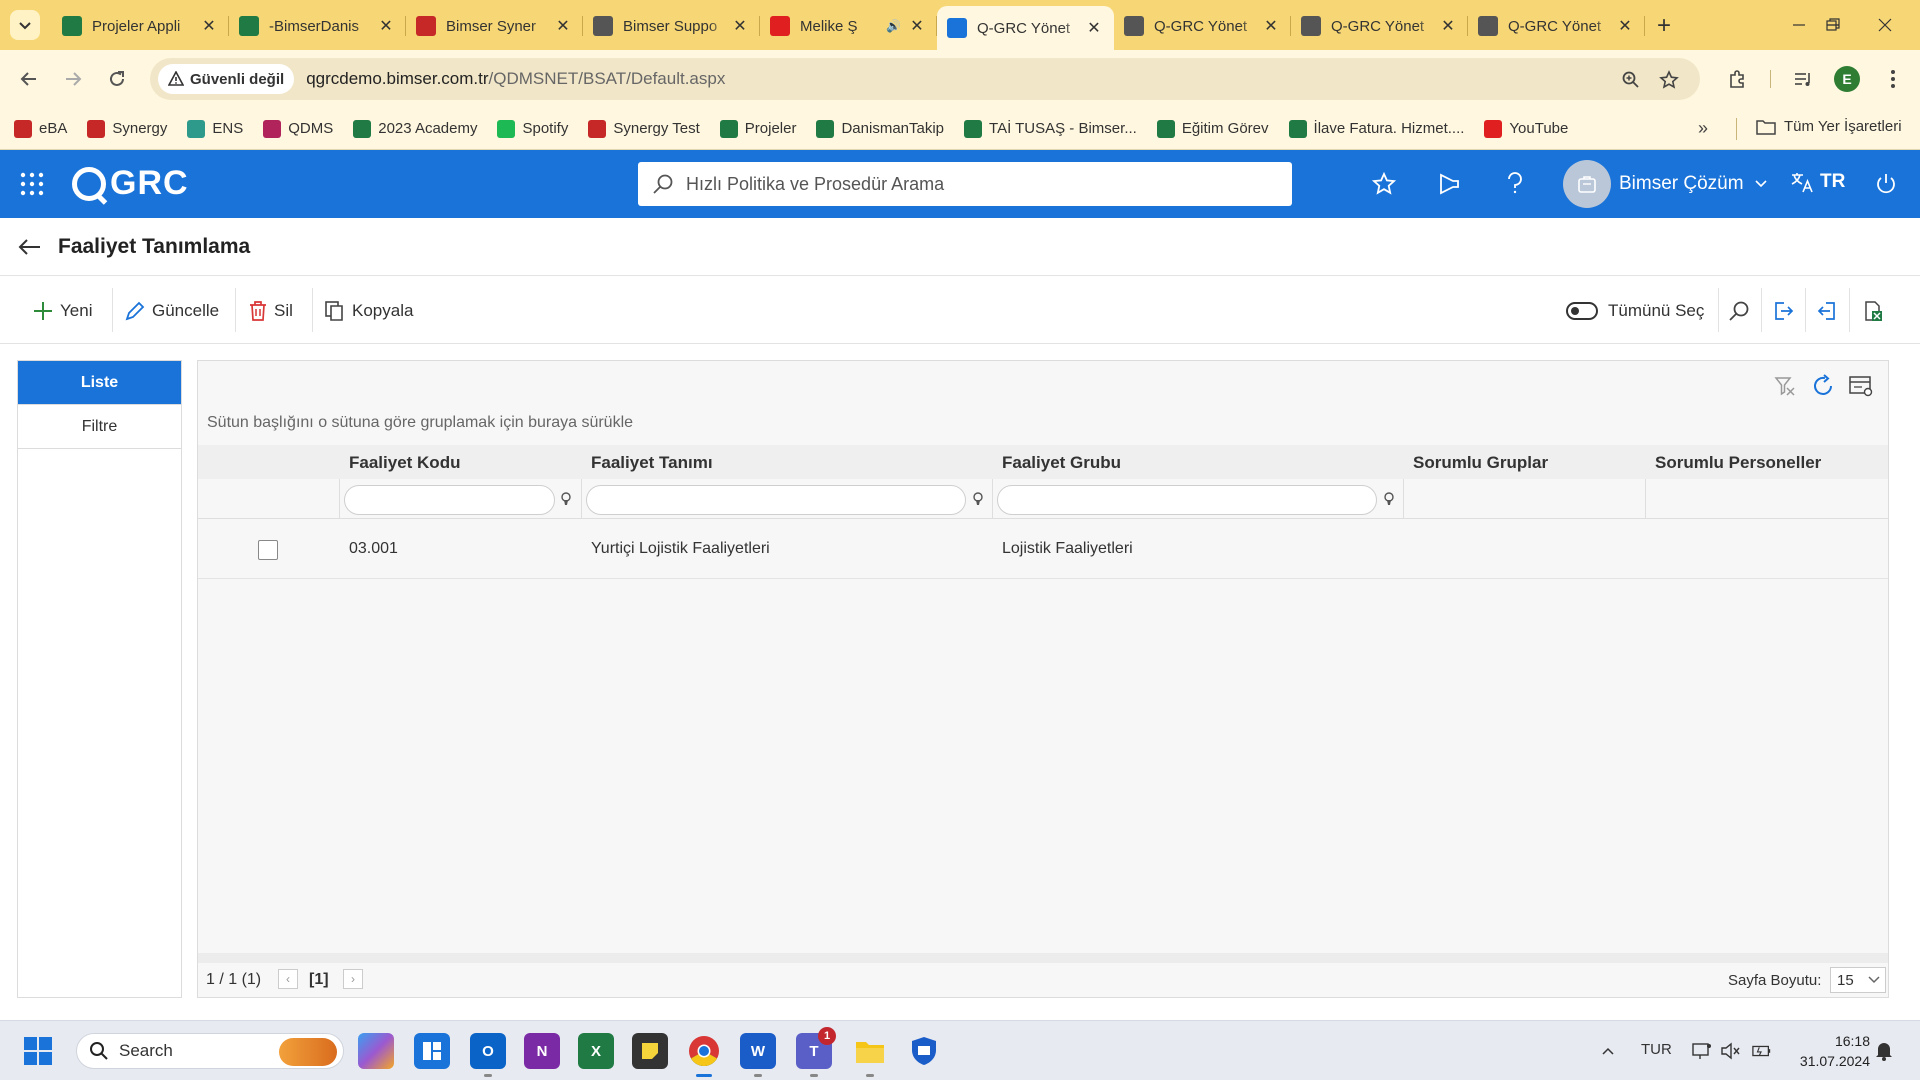  What do you see at coordinates (848, 26) in the screenshot?
I see `browser-tab: Melike Ş 🔊 ✕` at bounding box center [848, 26].